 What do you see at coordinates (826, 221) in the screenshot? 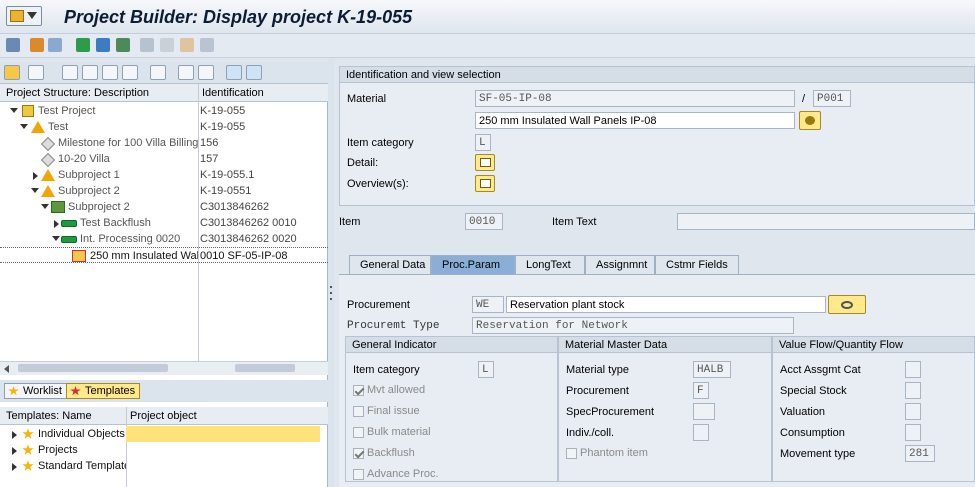
I see `item-text-field` at bounding box center [826, 221].